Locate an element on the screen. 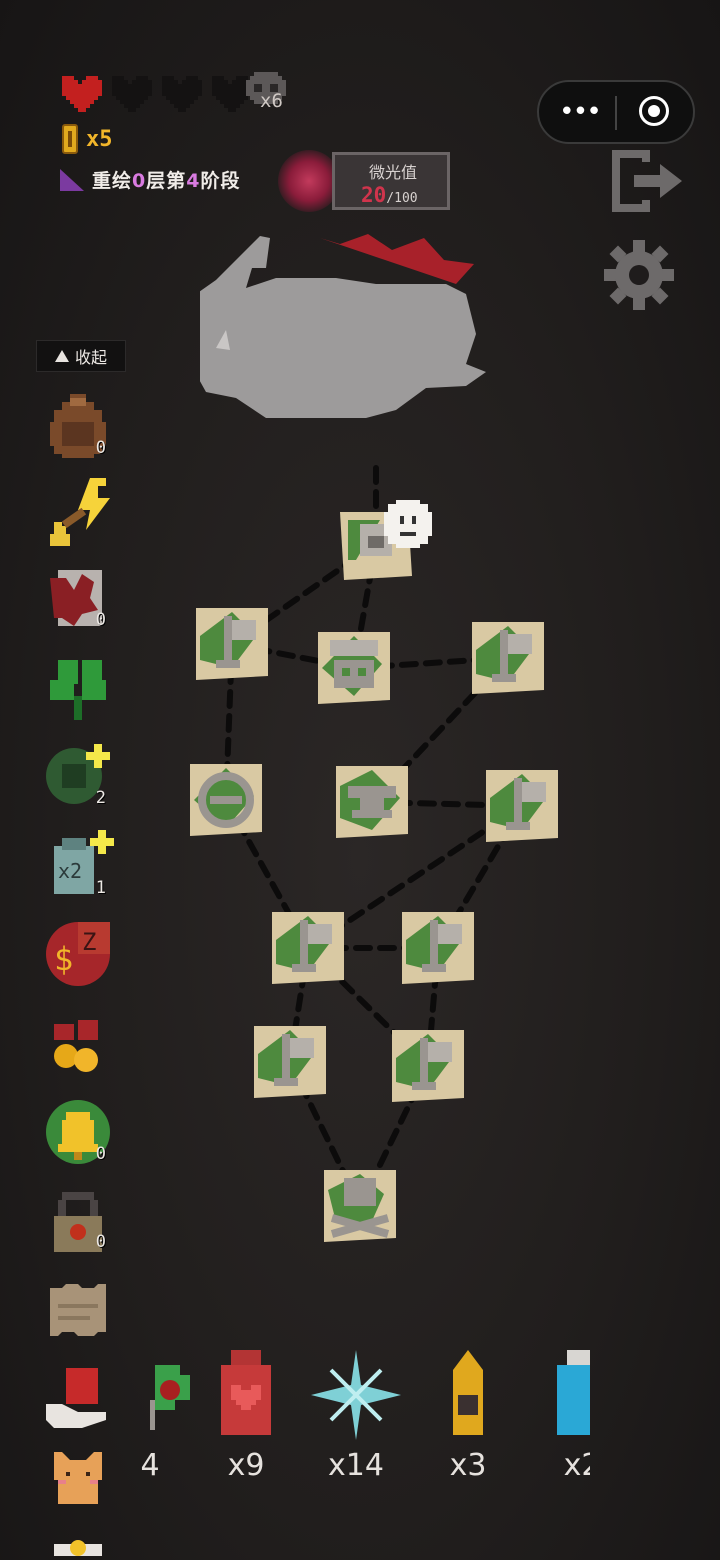  consumable-blue-potion: x2 is located at coordinates (561, 1420).